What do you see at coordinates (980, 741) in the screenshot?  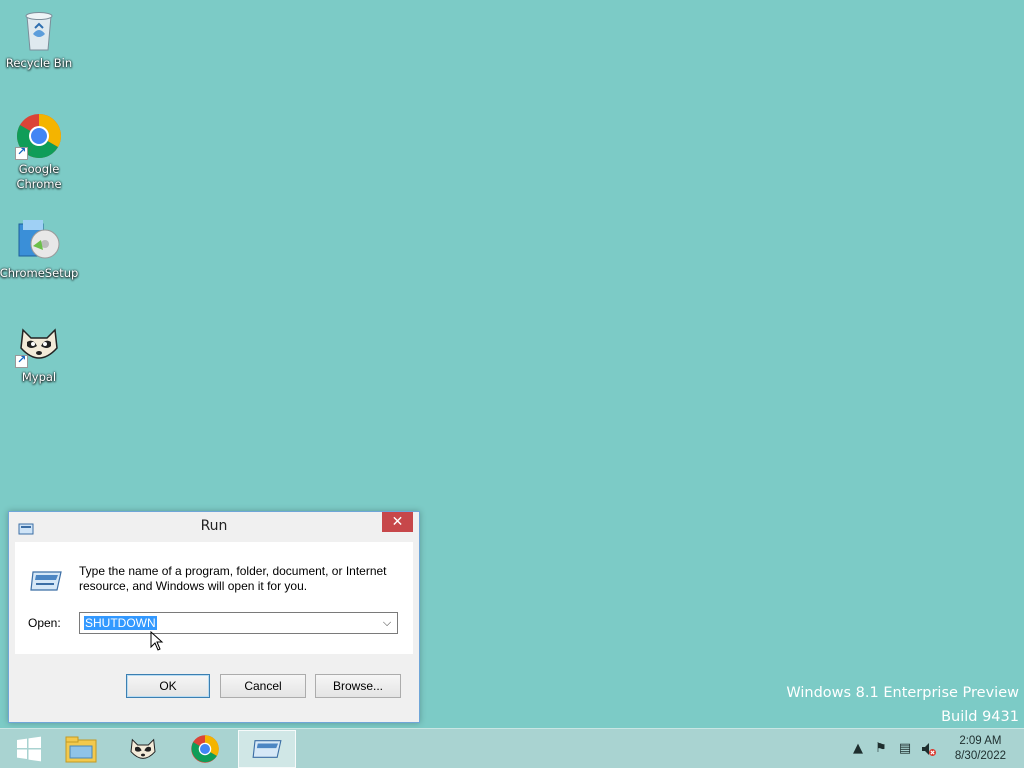 I see `clock-time: 2:09 AM` at bounding box center [980, 741].